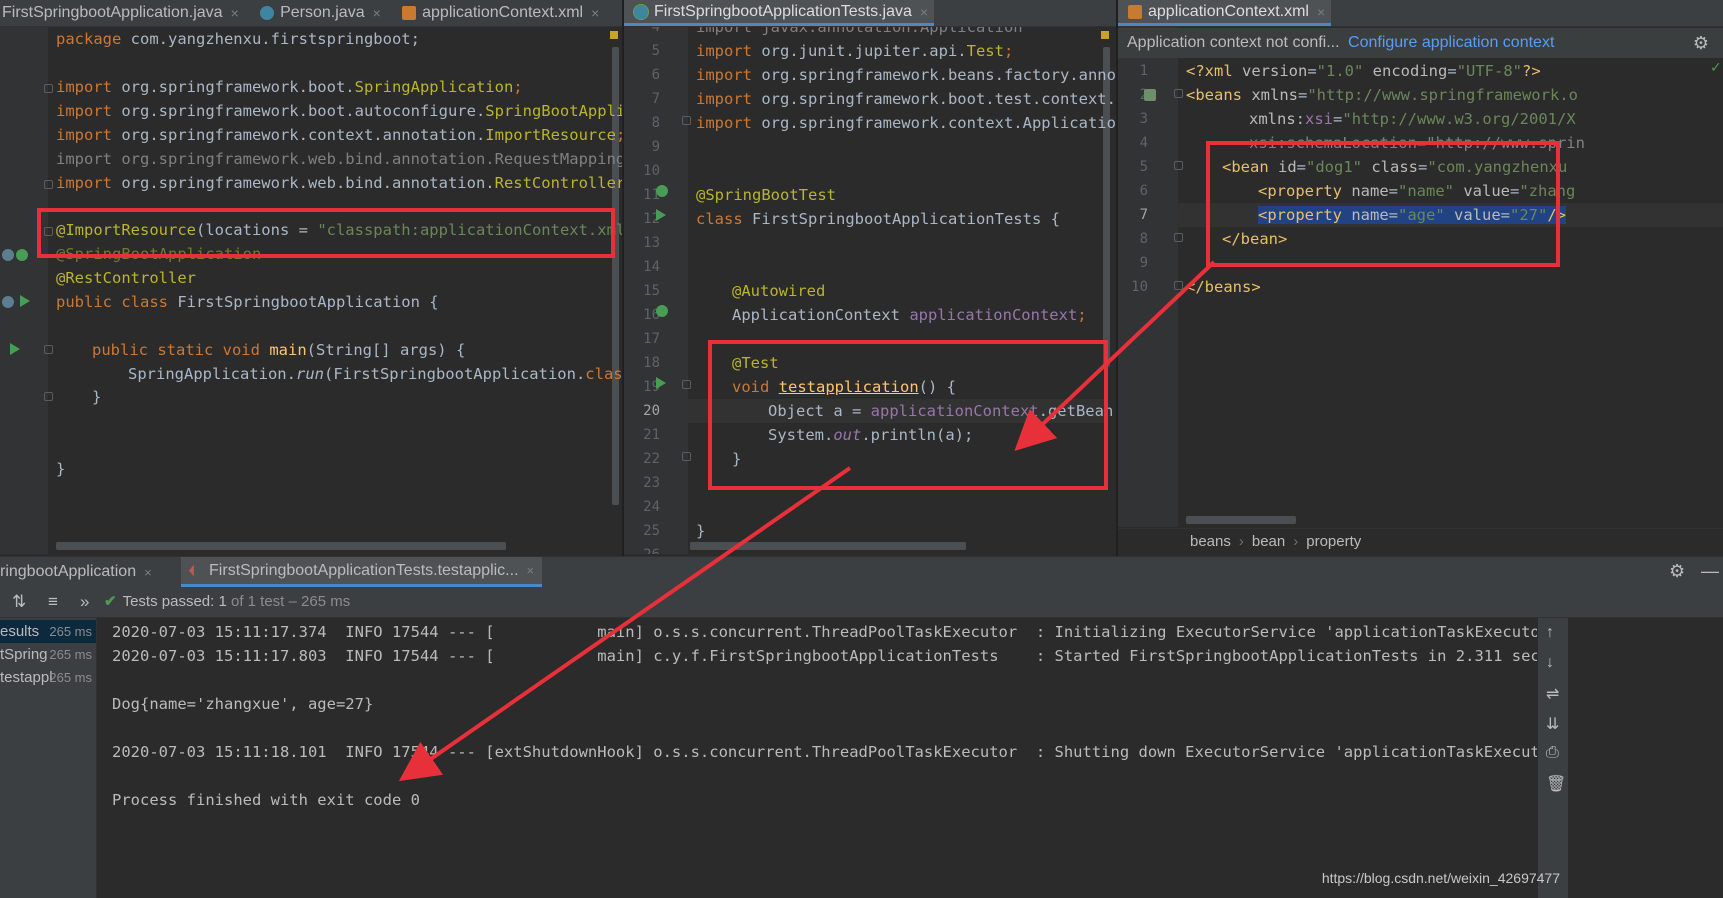  Describe the element at coordinates (651, 171) in the screenshot. I see `line-number: 10` at that location.